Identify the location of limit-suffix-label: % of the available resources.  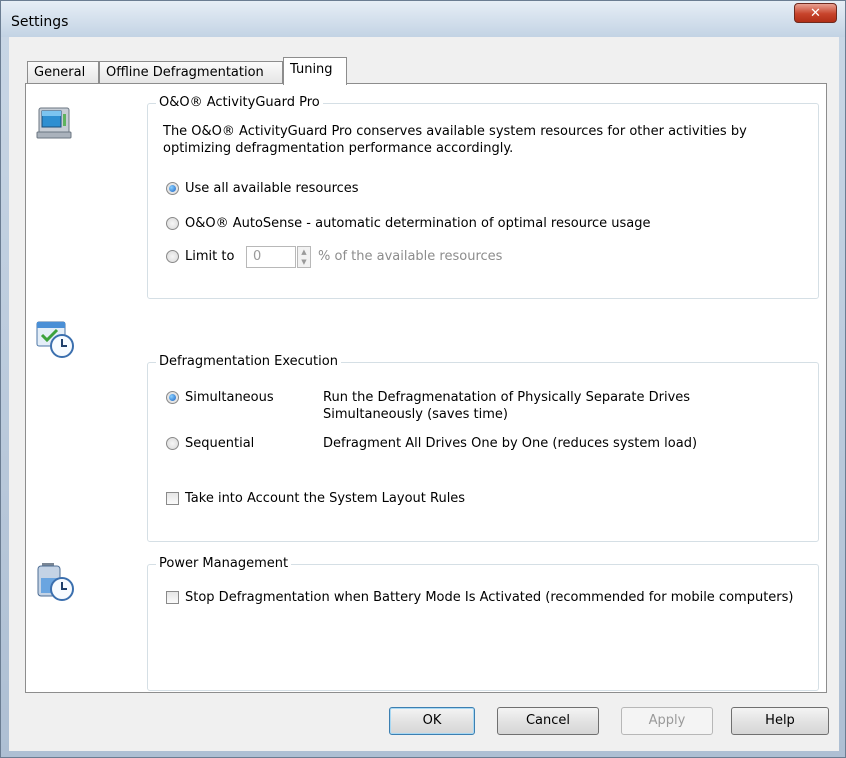
(410, 256).